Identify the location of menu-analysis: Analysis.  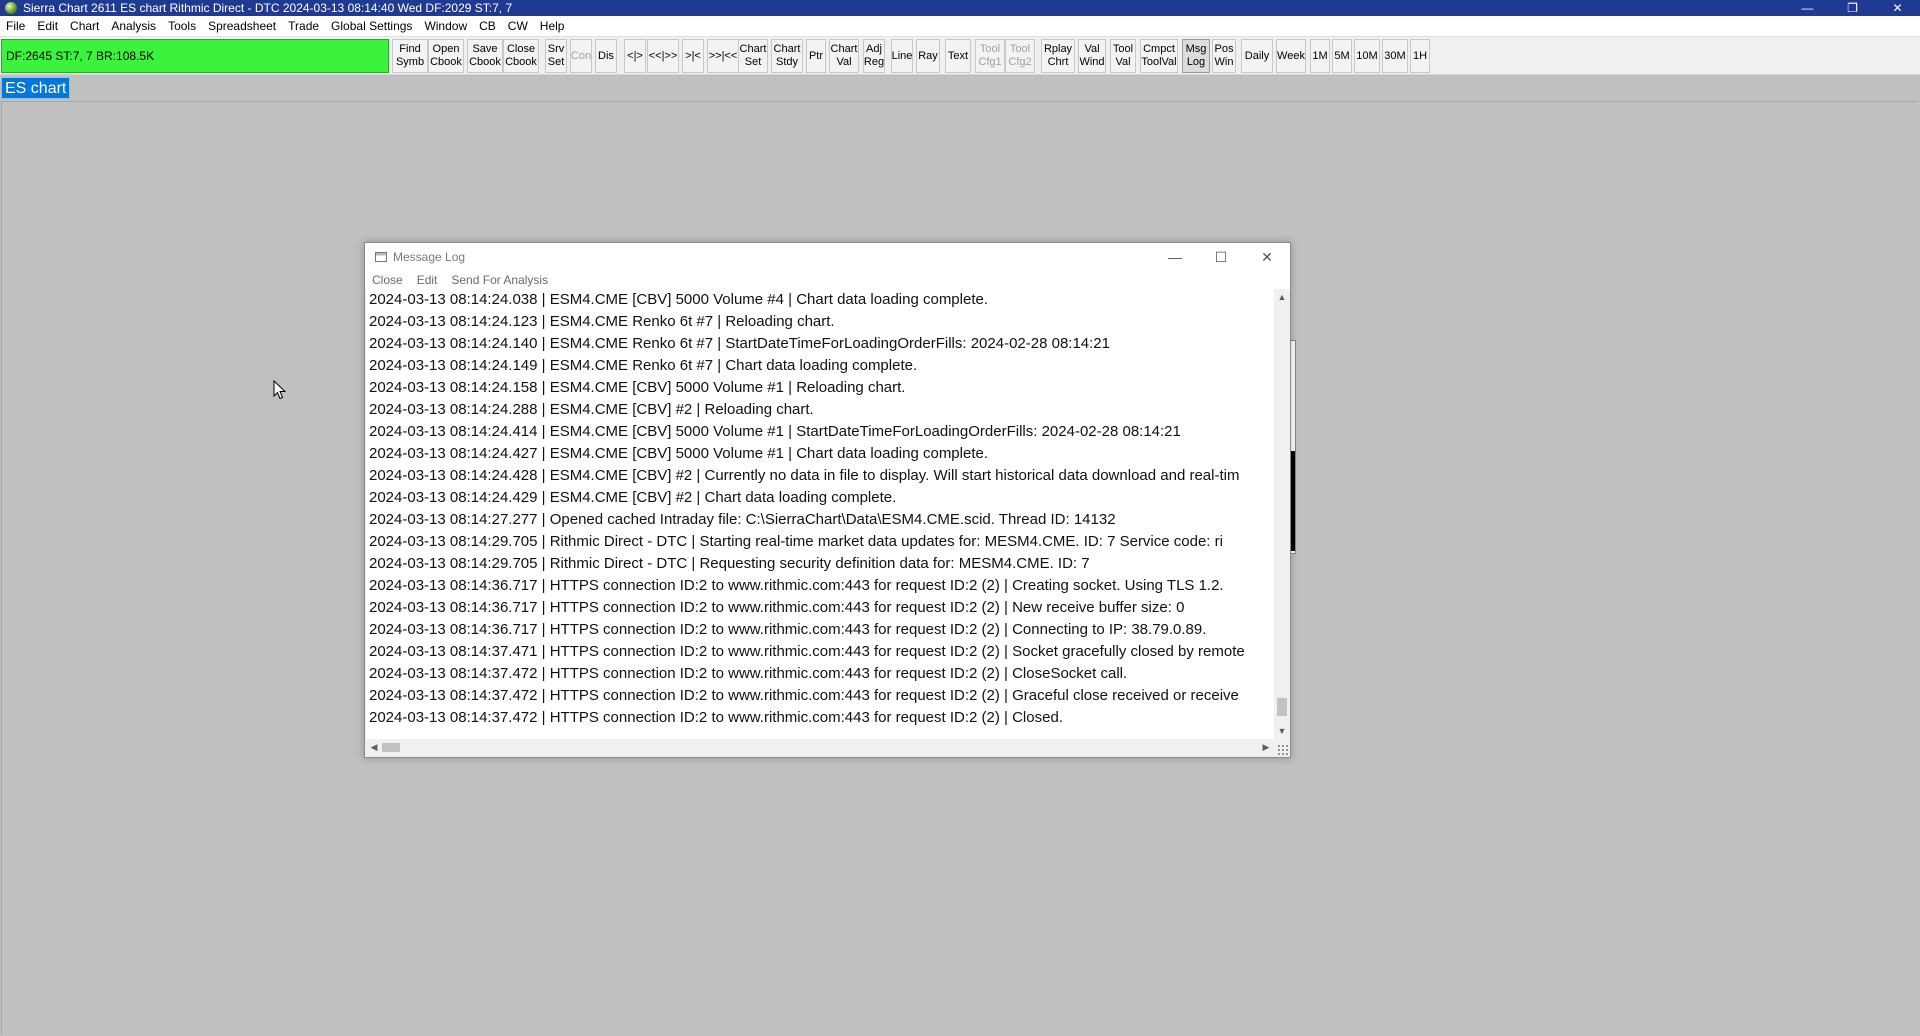
(133, 26).